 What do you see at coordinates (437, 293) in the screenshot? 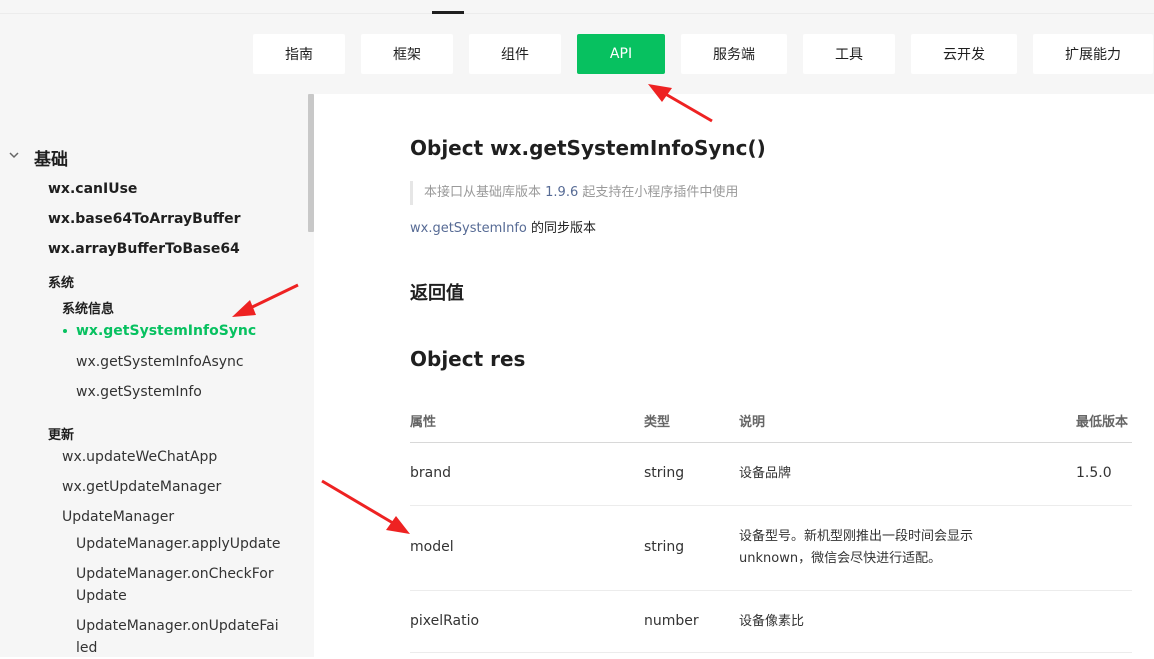
I see `return-value-heading: 返回值` at bounding box center [437, 293].